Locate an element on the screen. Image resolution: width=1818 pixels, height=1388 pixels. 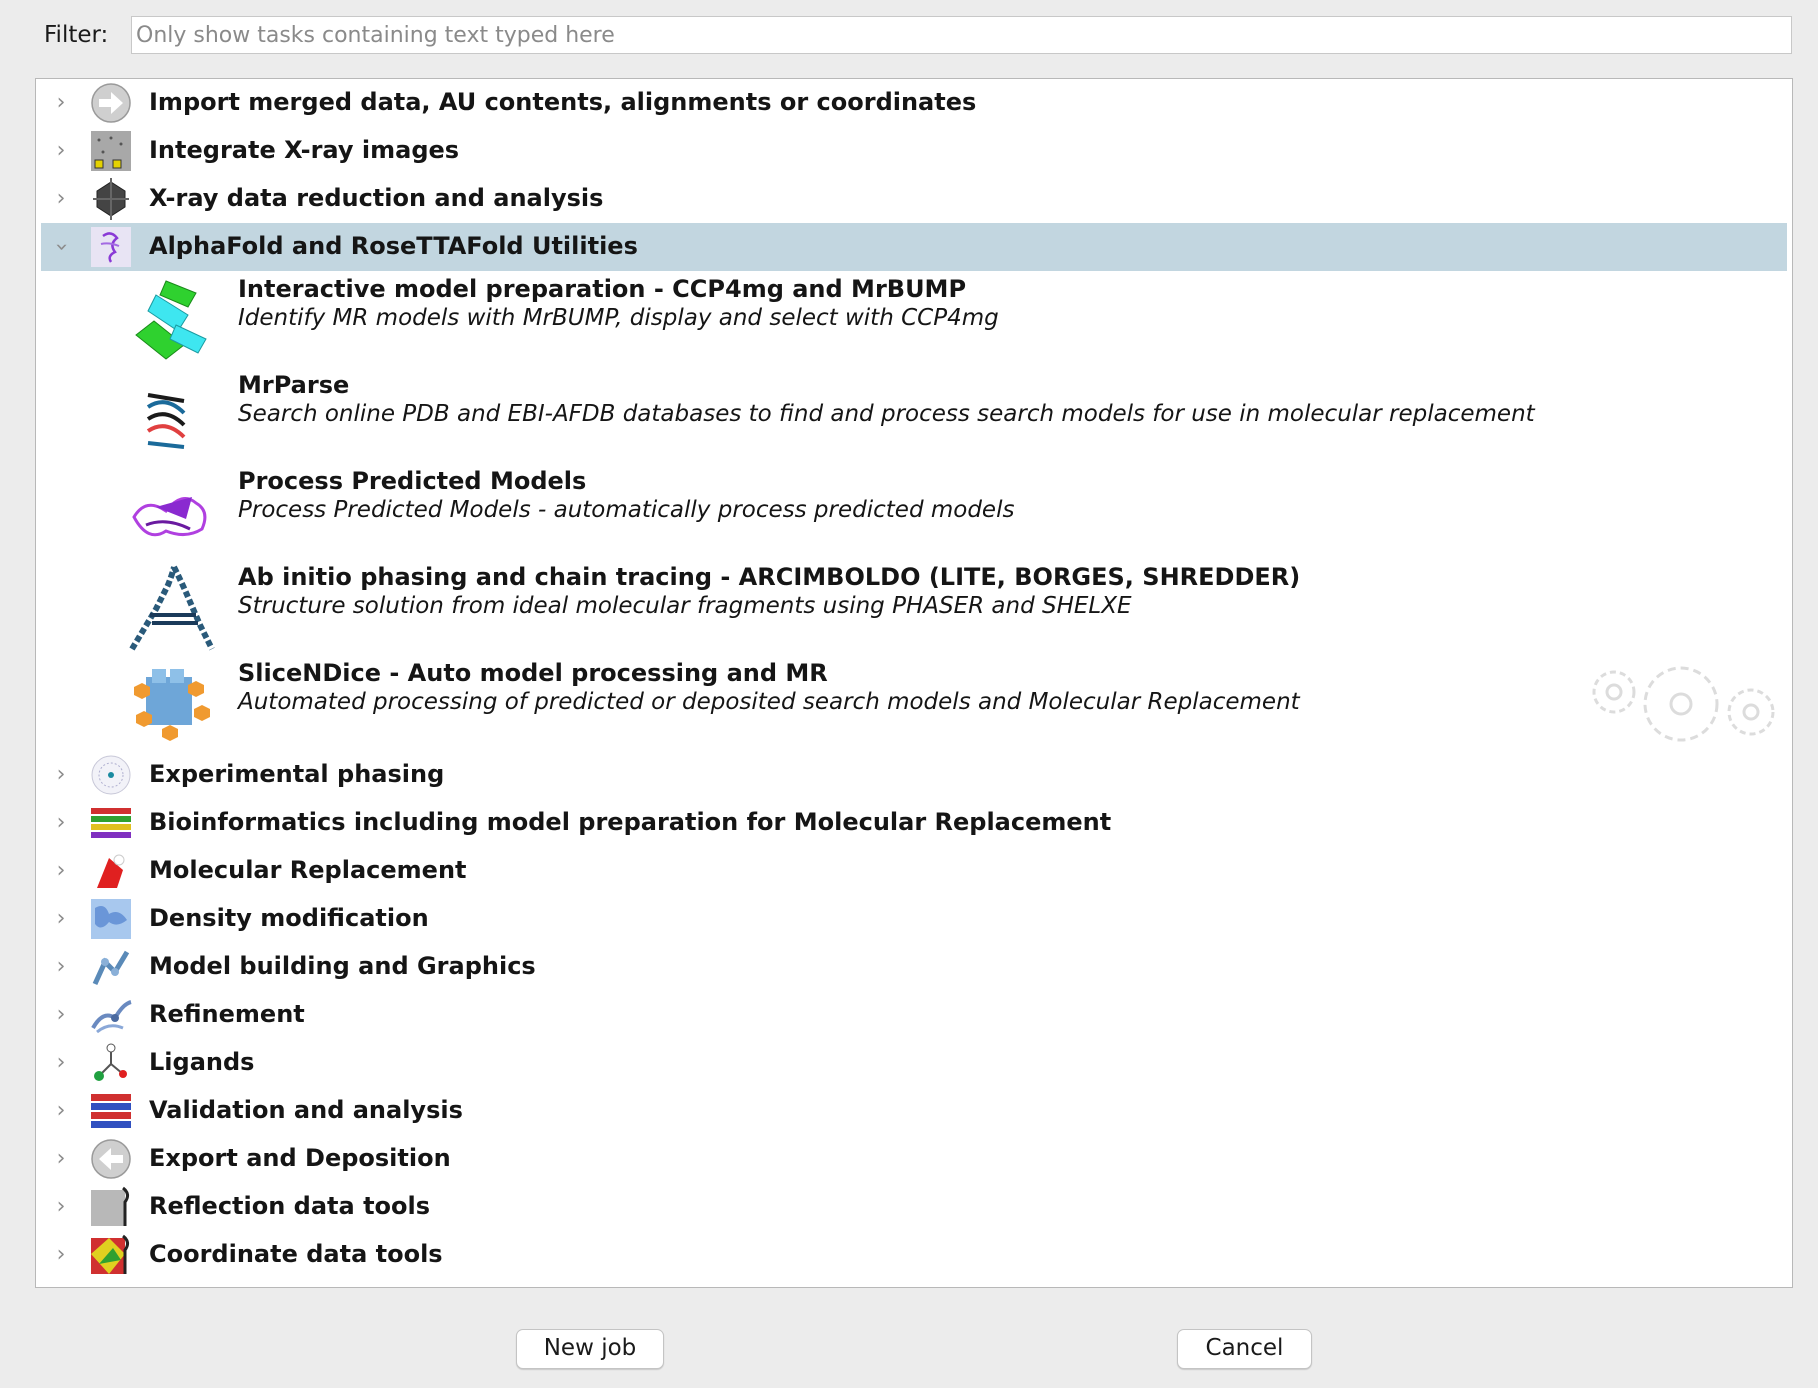
category-label: Integrate X-ray images is located at coordinates (304, 150).